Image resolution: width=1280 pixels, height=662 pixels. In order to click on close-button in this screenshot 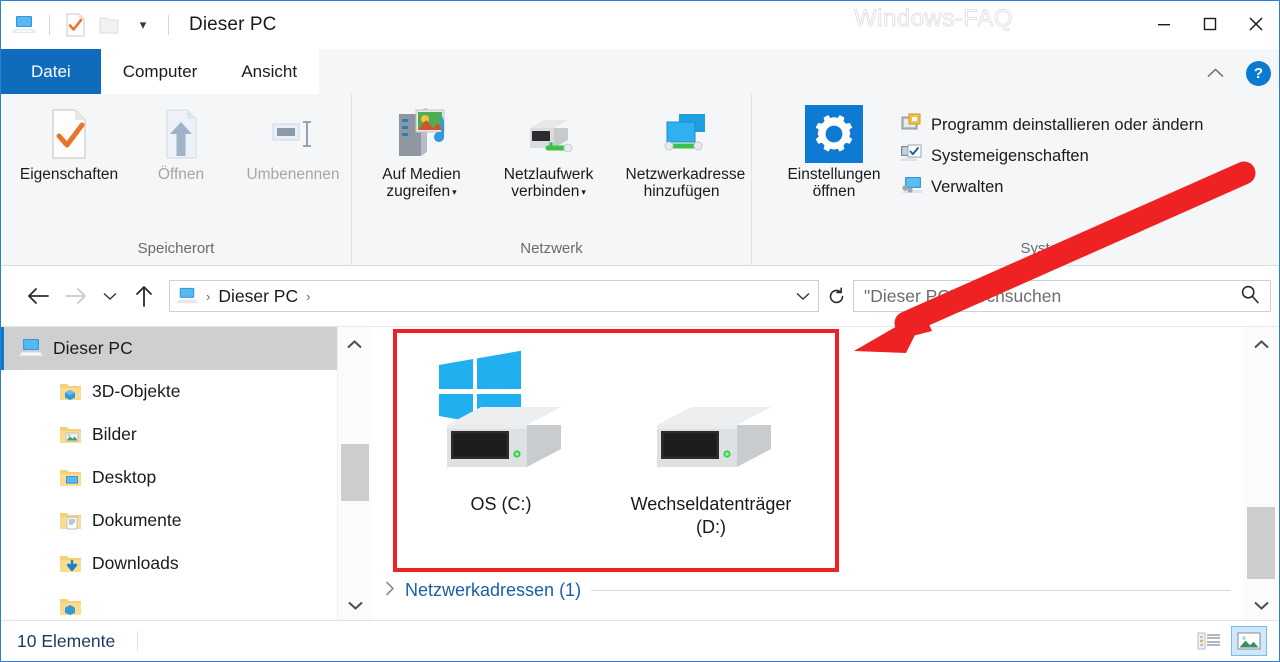, I will do `click(1256, 24)`.